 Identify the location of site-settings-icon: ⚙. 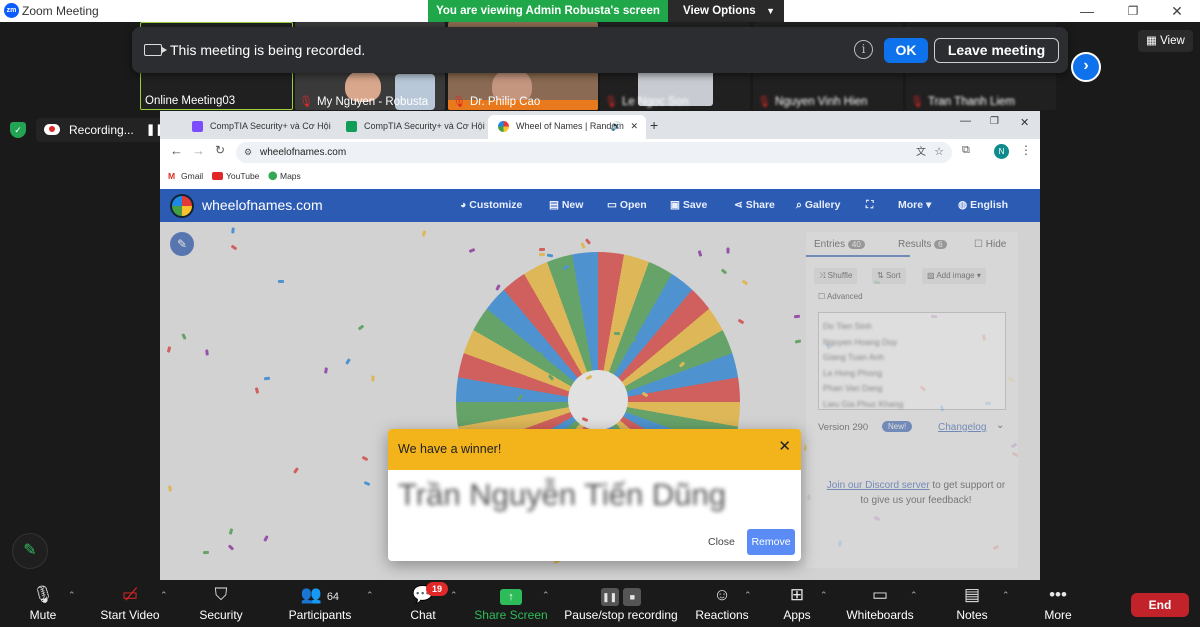
(248, 152).